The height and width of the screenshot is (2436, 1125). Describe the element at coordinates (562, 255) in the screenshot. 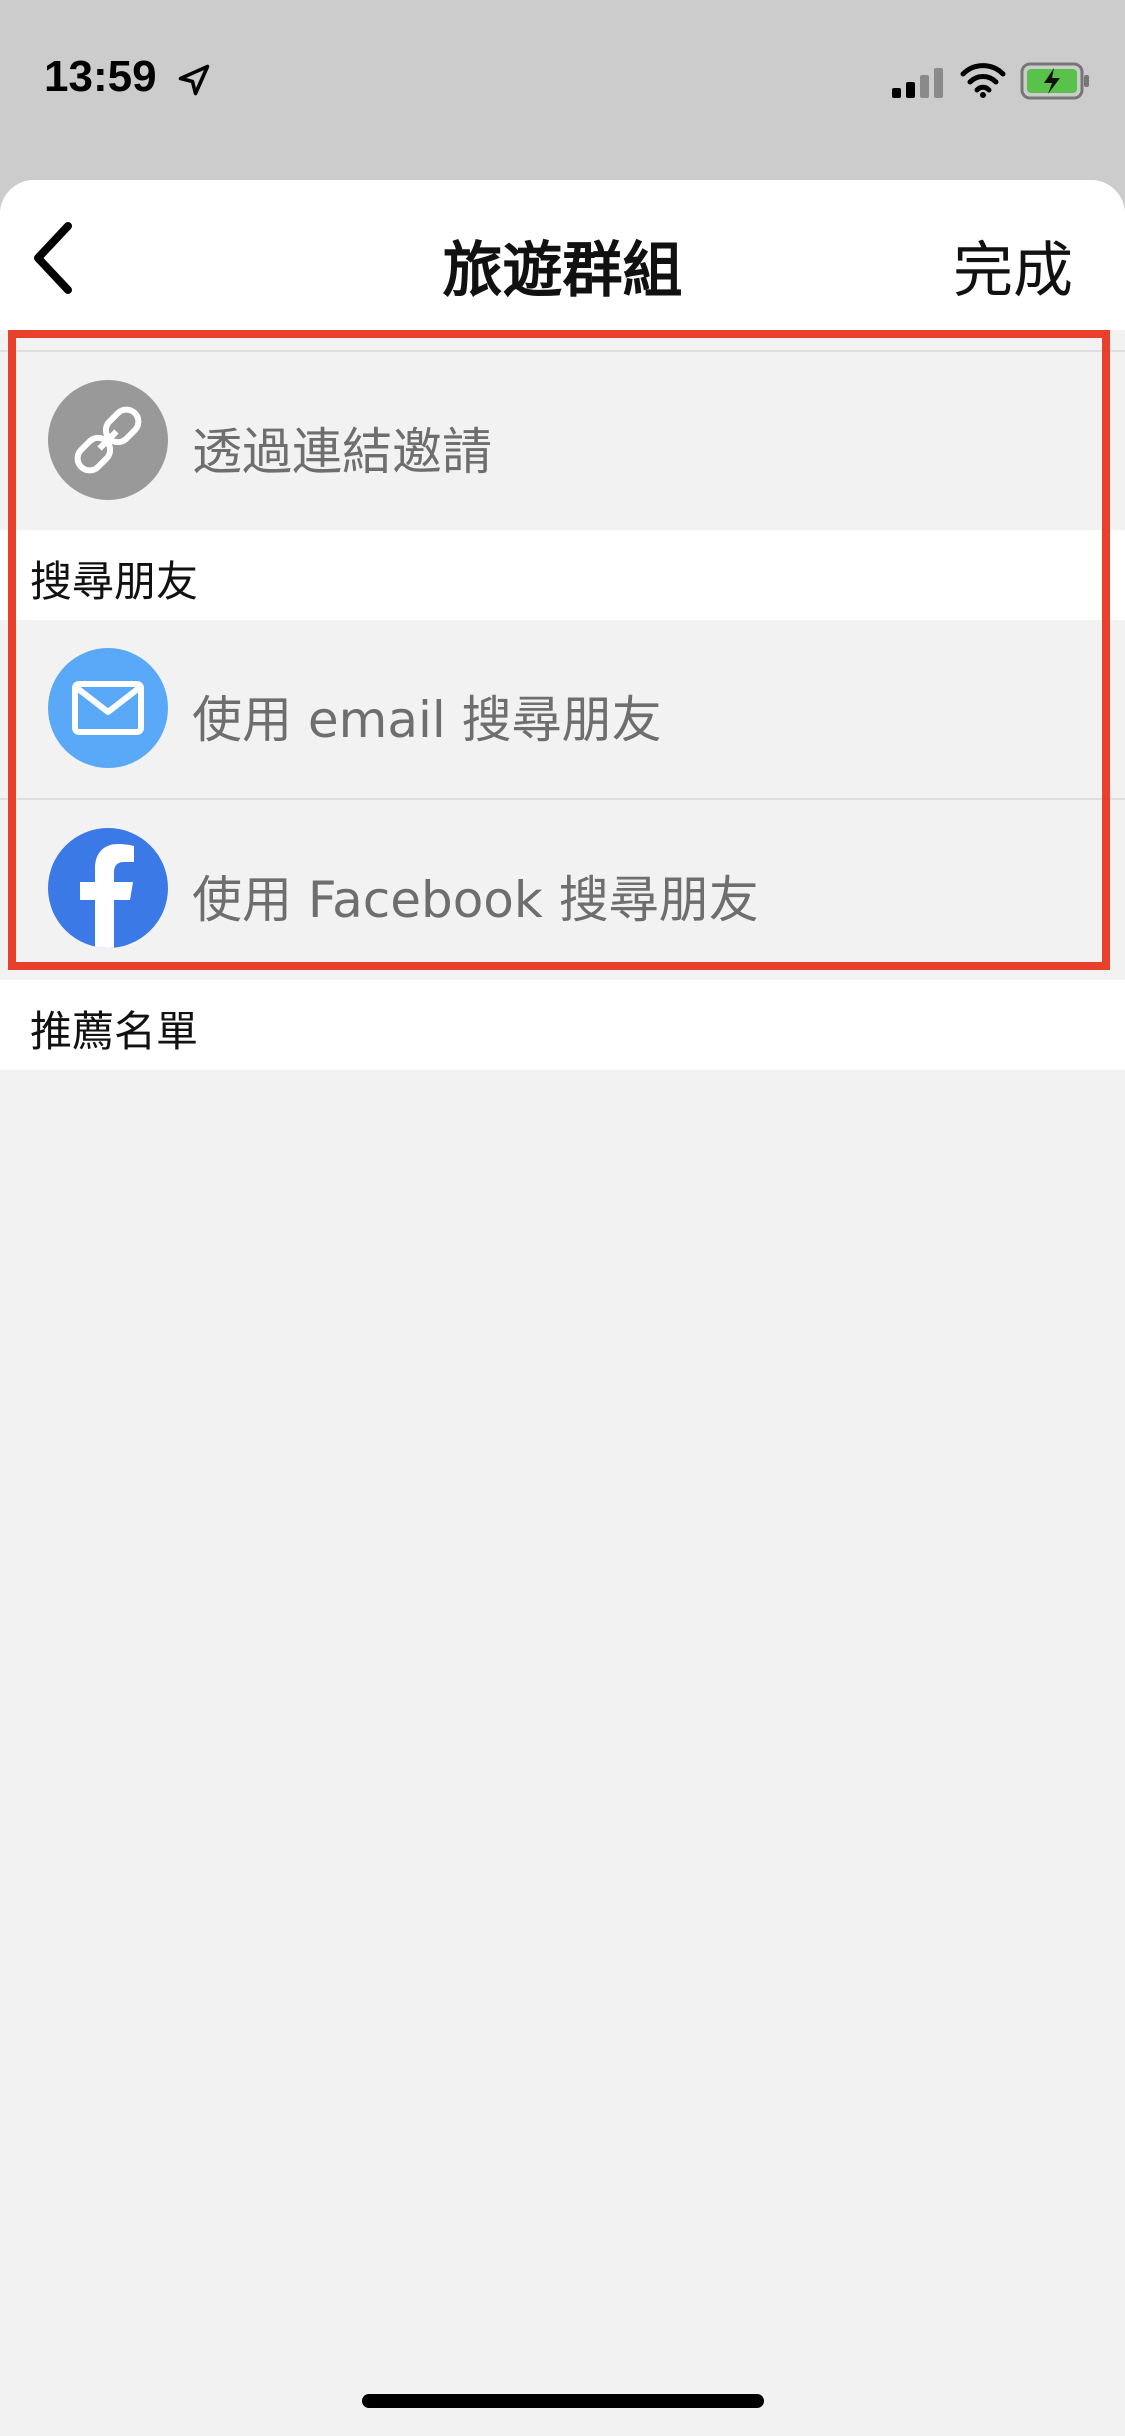

I see `nav-bar: 旅遊群組 完成` at that location.